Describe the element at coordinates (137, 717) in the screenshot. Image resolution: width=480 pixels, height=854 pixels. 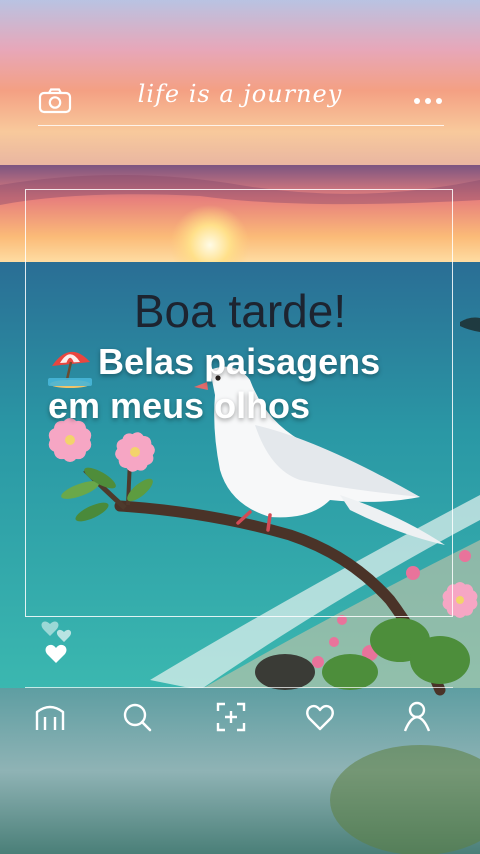
I see `search-icon` at that location.